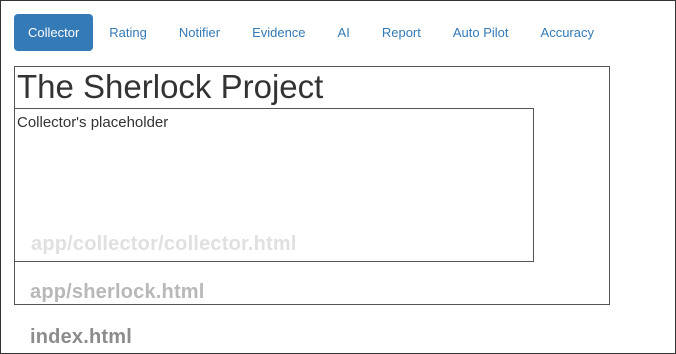  Describe the element at coordinates (278, 32) in the screenshot. I see `tab-evidence: Evidence` at that location.